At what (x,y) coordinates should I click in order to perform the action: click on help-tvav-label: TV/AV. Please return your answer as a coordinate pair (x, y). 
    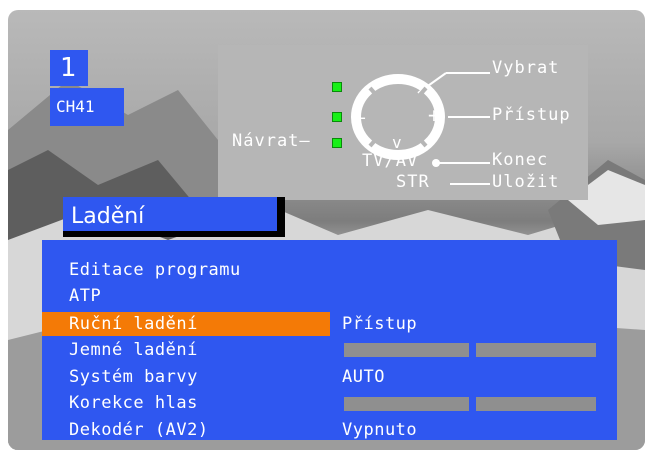
    Looking at the image, I should click on (390, 161).